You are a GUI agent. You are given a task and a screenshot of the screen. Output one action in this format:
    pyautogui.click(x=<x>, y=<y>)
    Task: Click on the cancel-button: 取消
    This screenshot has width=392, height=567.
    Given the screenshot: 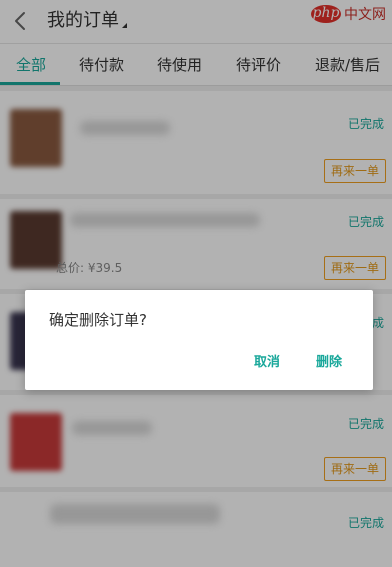 What is the action you would take?
    pyautogui.click(x=267, y=363)
    